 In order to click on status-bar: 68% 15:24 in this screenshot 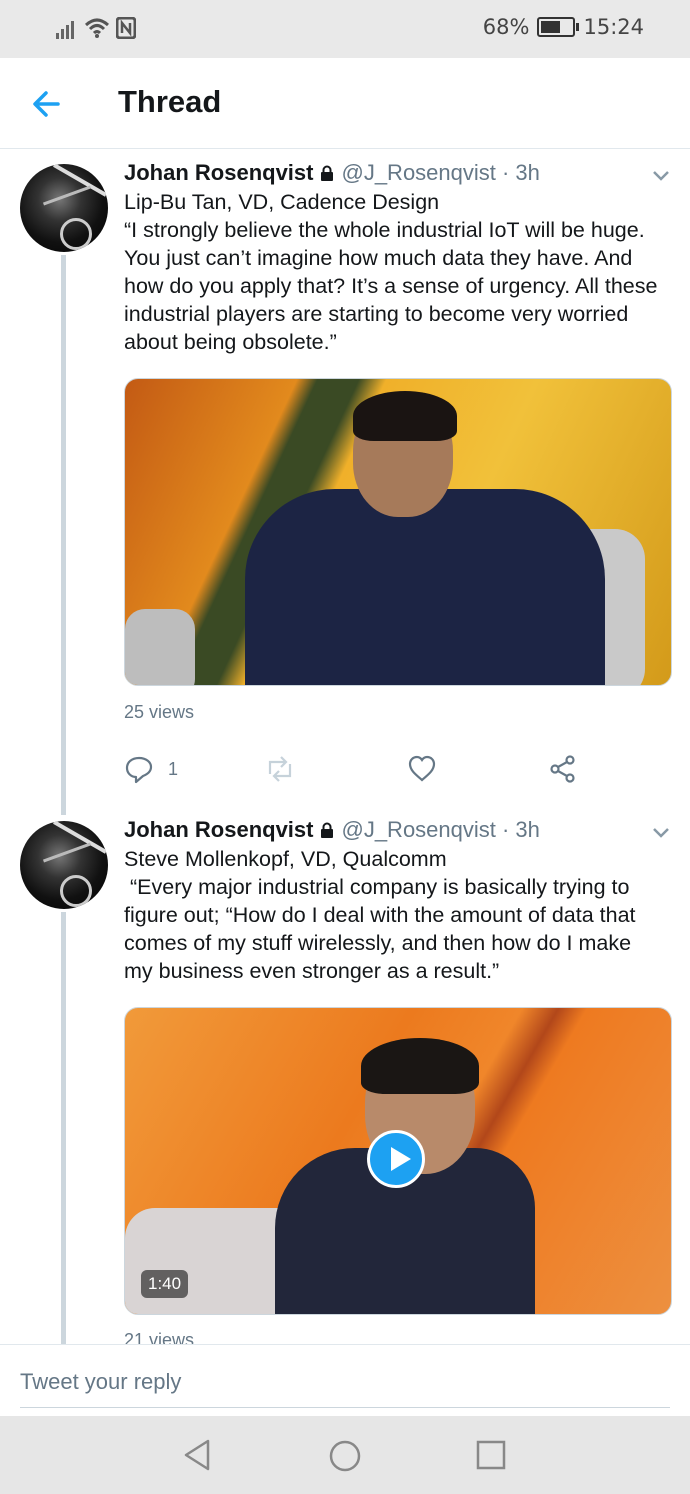, I will do `click(345, 29)`.